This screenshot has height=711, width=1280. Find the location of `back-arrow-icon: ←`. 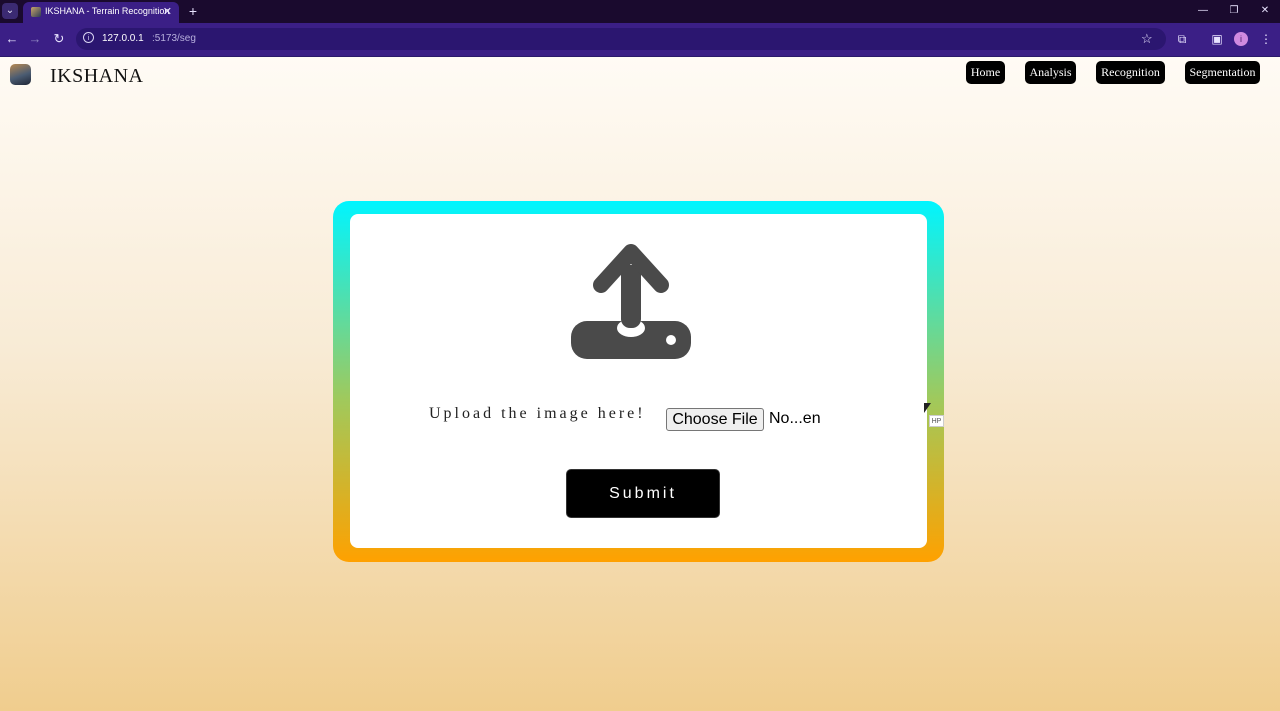

back-arrow-icon: ← is located at coordinates (12, 39).